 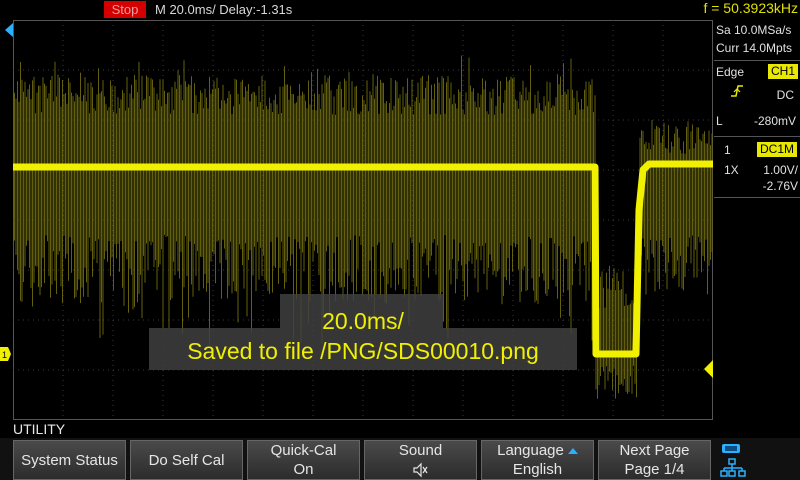 I want to click on memory-depth: Curr 14.0Mpts, so click(x=754, y=48).